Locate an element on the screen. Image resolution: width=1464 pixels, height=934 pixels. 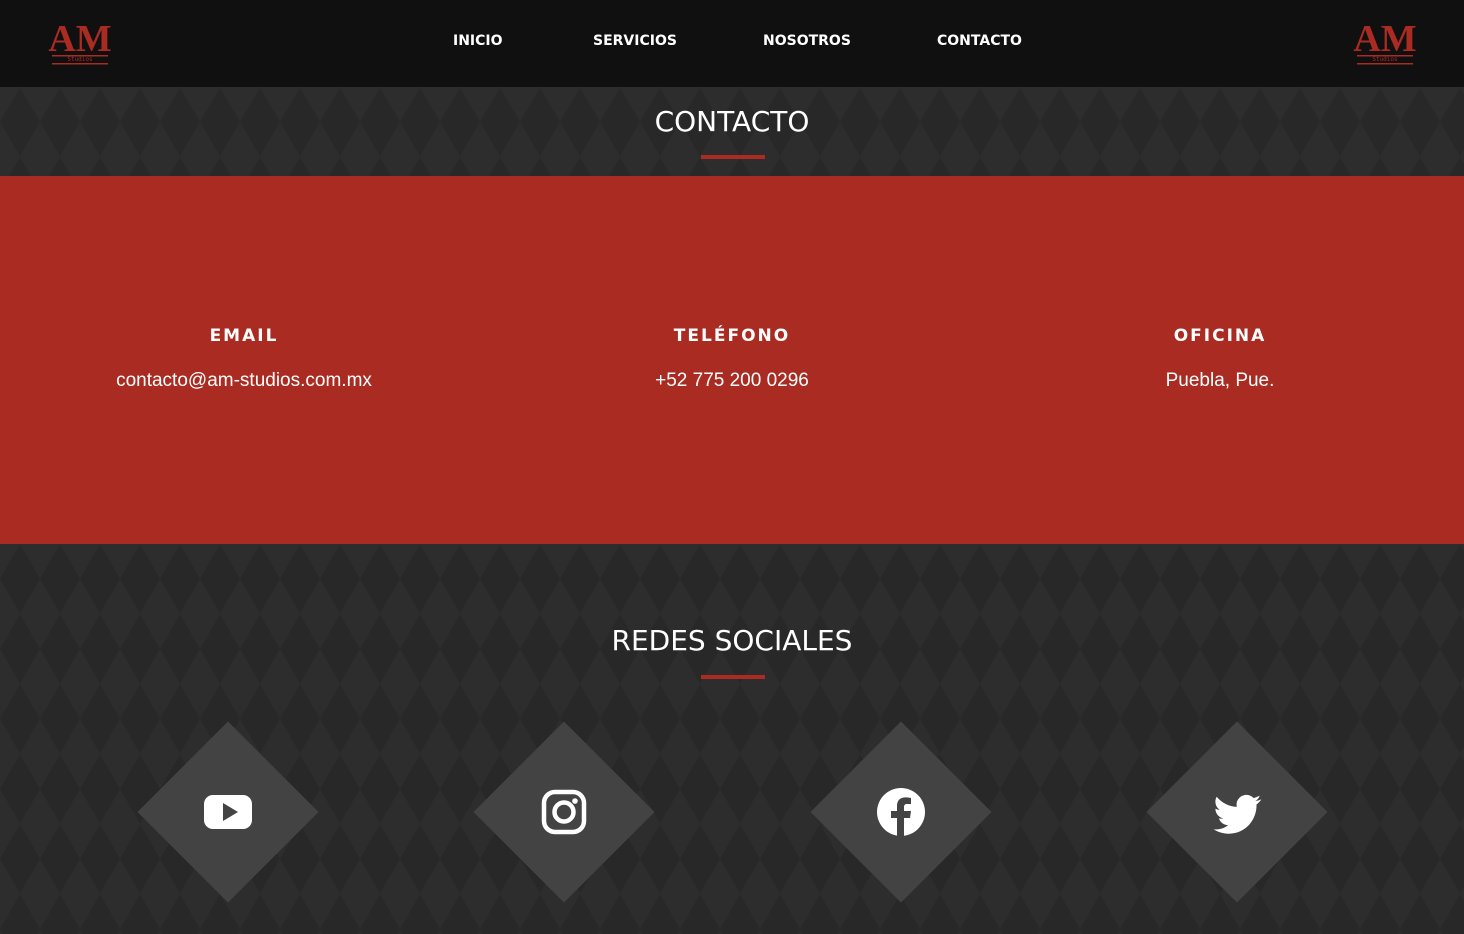
contact-header-section: CONTACTO is located at coordinates (732, 131).